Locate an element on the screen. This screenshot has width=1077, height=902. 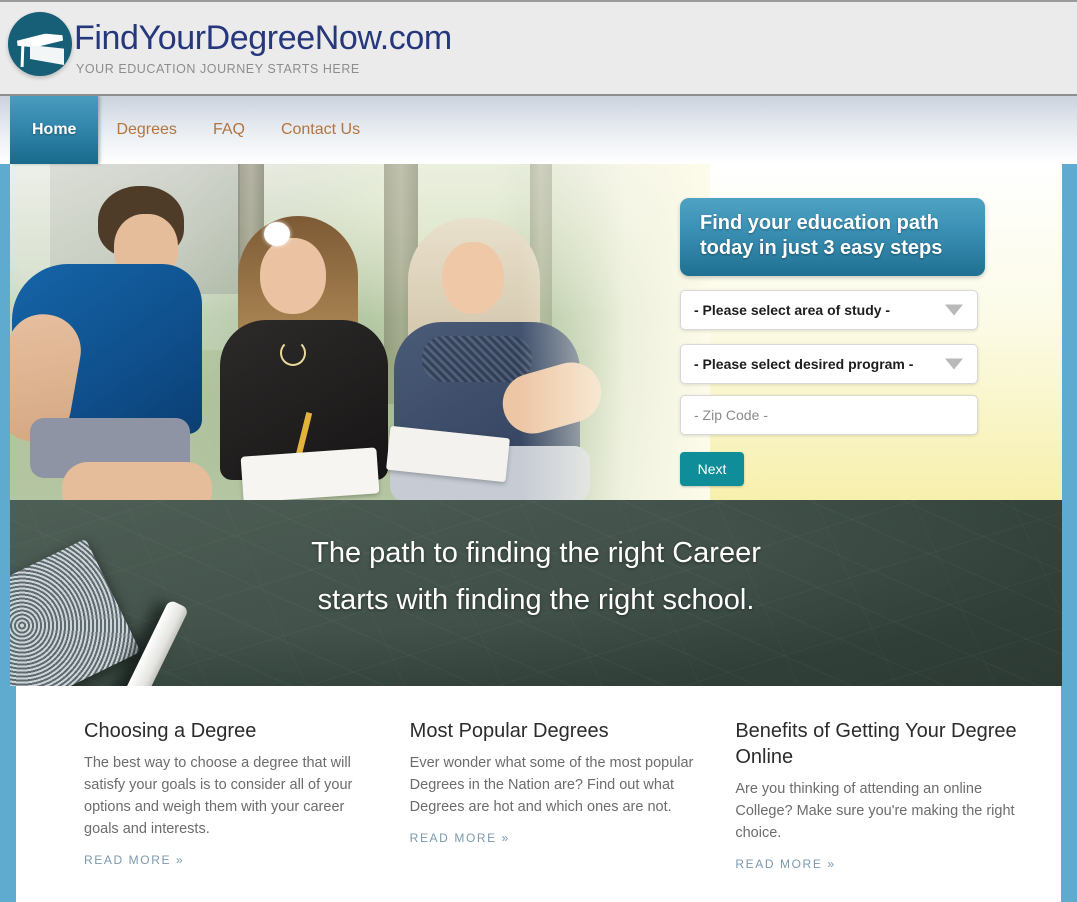
photo-student-brunette is located at coordinates (303, 358).